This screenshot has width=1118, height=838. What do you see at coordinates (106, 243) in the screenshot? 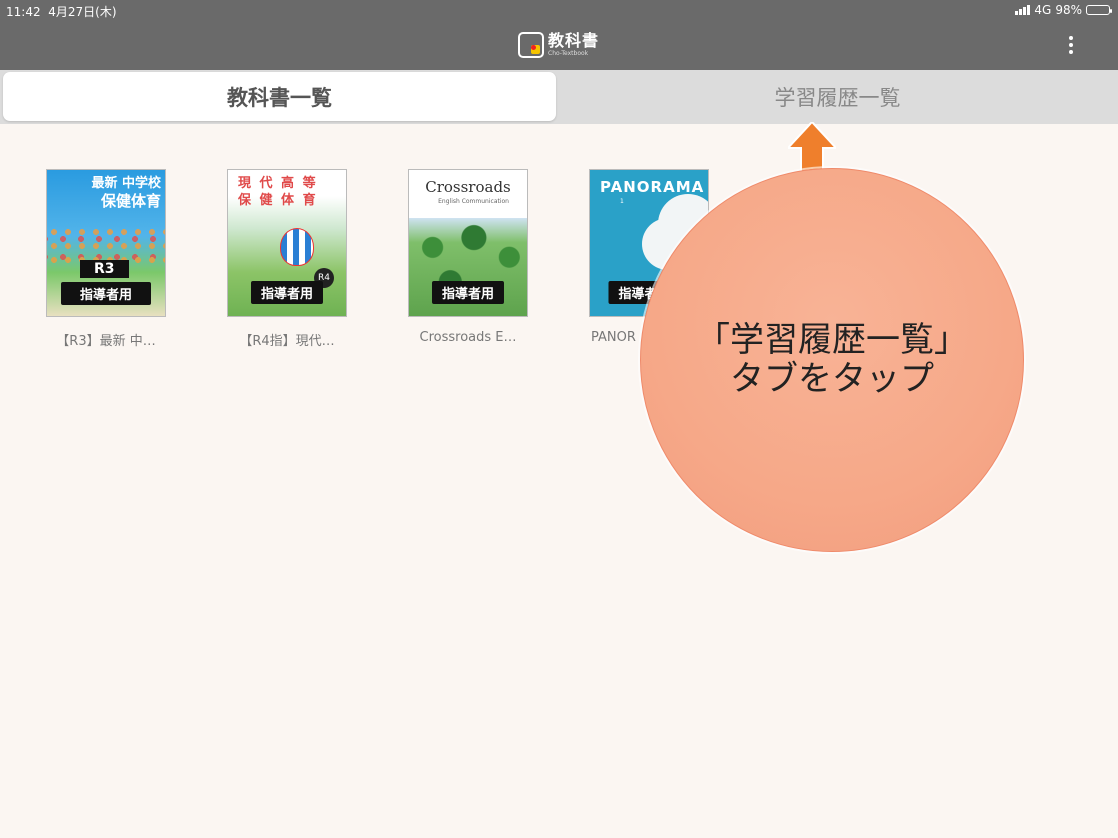
I see `book-cover: 最新 中学校 保健体育 R3 指導者用` at bounding box center [106, 243].